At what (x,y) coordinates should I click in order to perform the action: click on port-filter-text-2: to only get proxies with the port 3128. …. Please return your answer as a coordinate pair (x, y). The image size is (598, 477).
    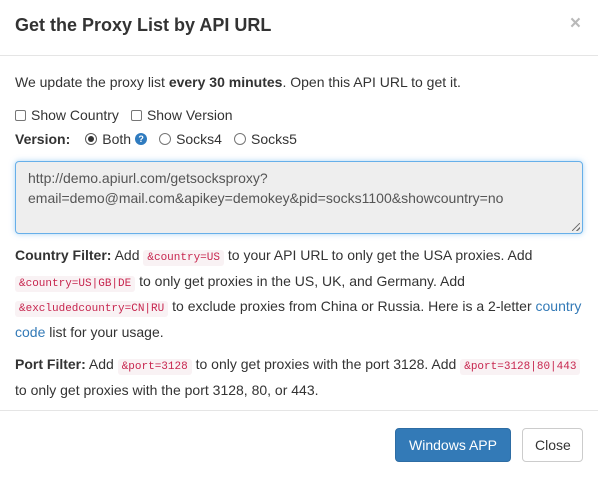
    Looking at the image, I should click on (326, 364).